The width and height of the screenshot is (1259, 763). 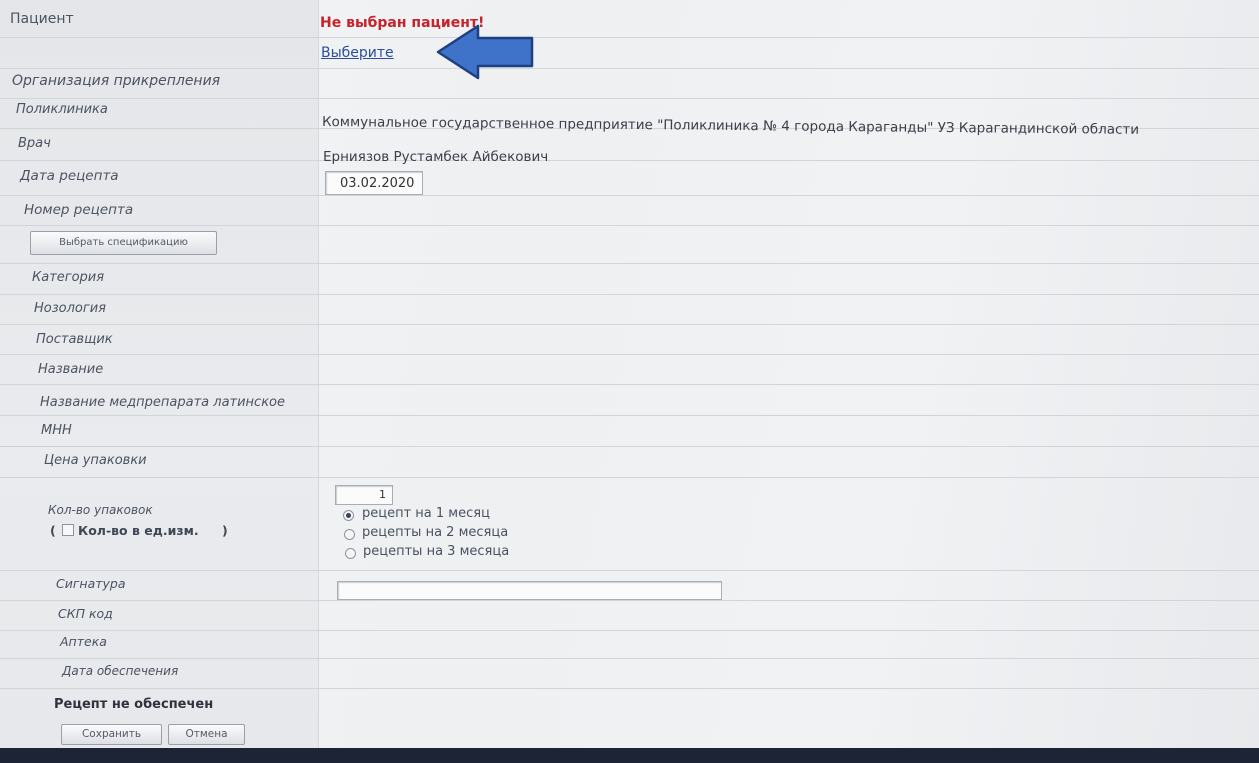 What do you see at coordinates (68, 277) in the screenshot?
I see `category-label: Категория` at bounding box center [68, 277].